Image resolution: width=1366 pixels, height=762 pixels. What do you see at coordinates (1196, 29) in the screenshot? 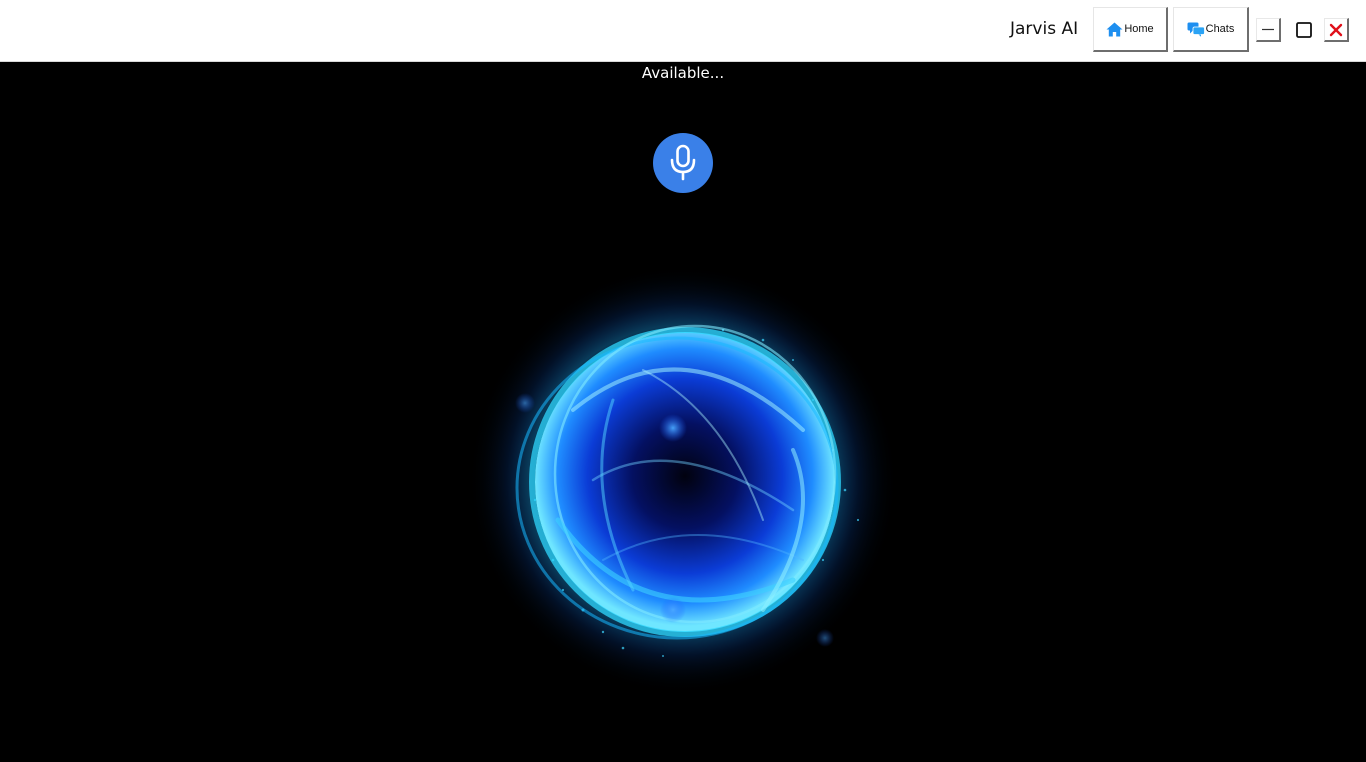
I see `chat-icon` at bounding box center [1196, 29].